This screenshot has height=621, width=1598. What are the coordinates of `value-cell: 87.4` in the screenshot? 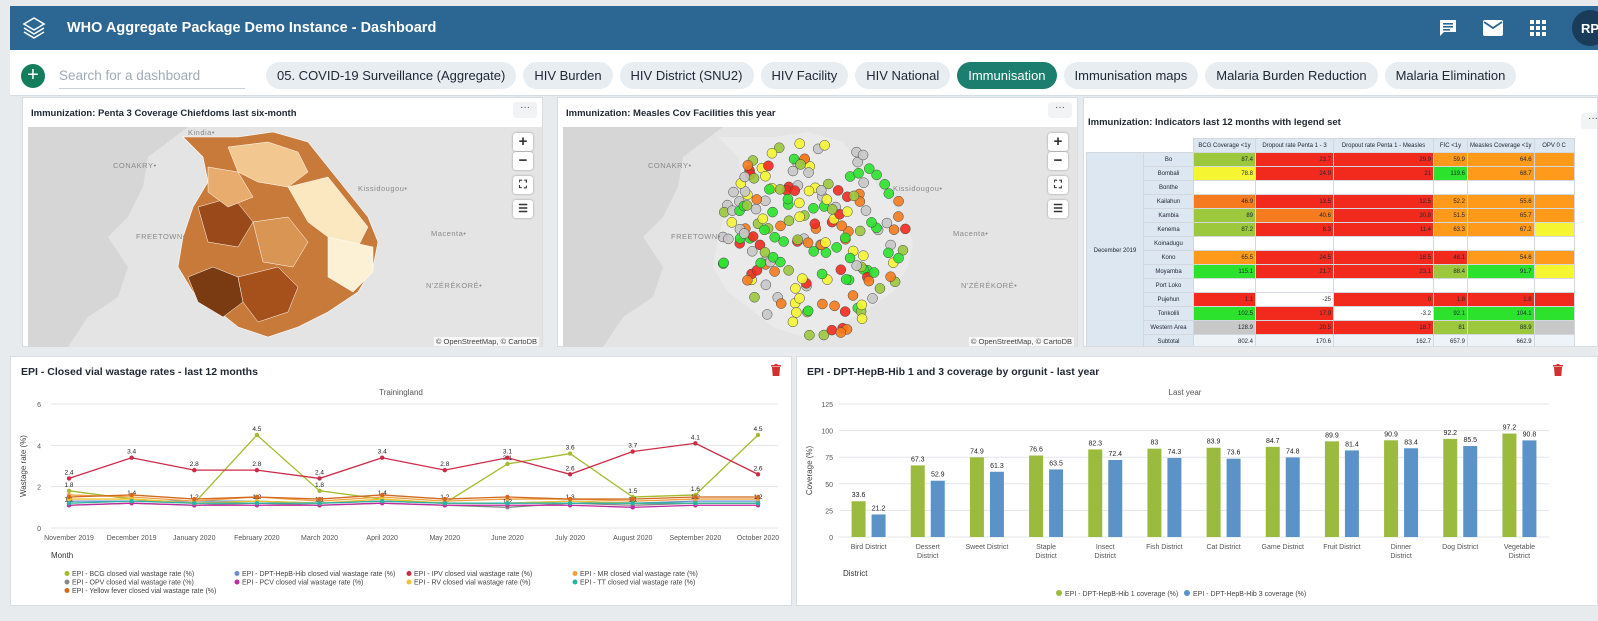 It's located at (1224, 159).